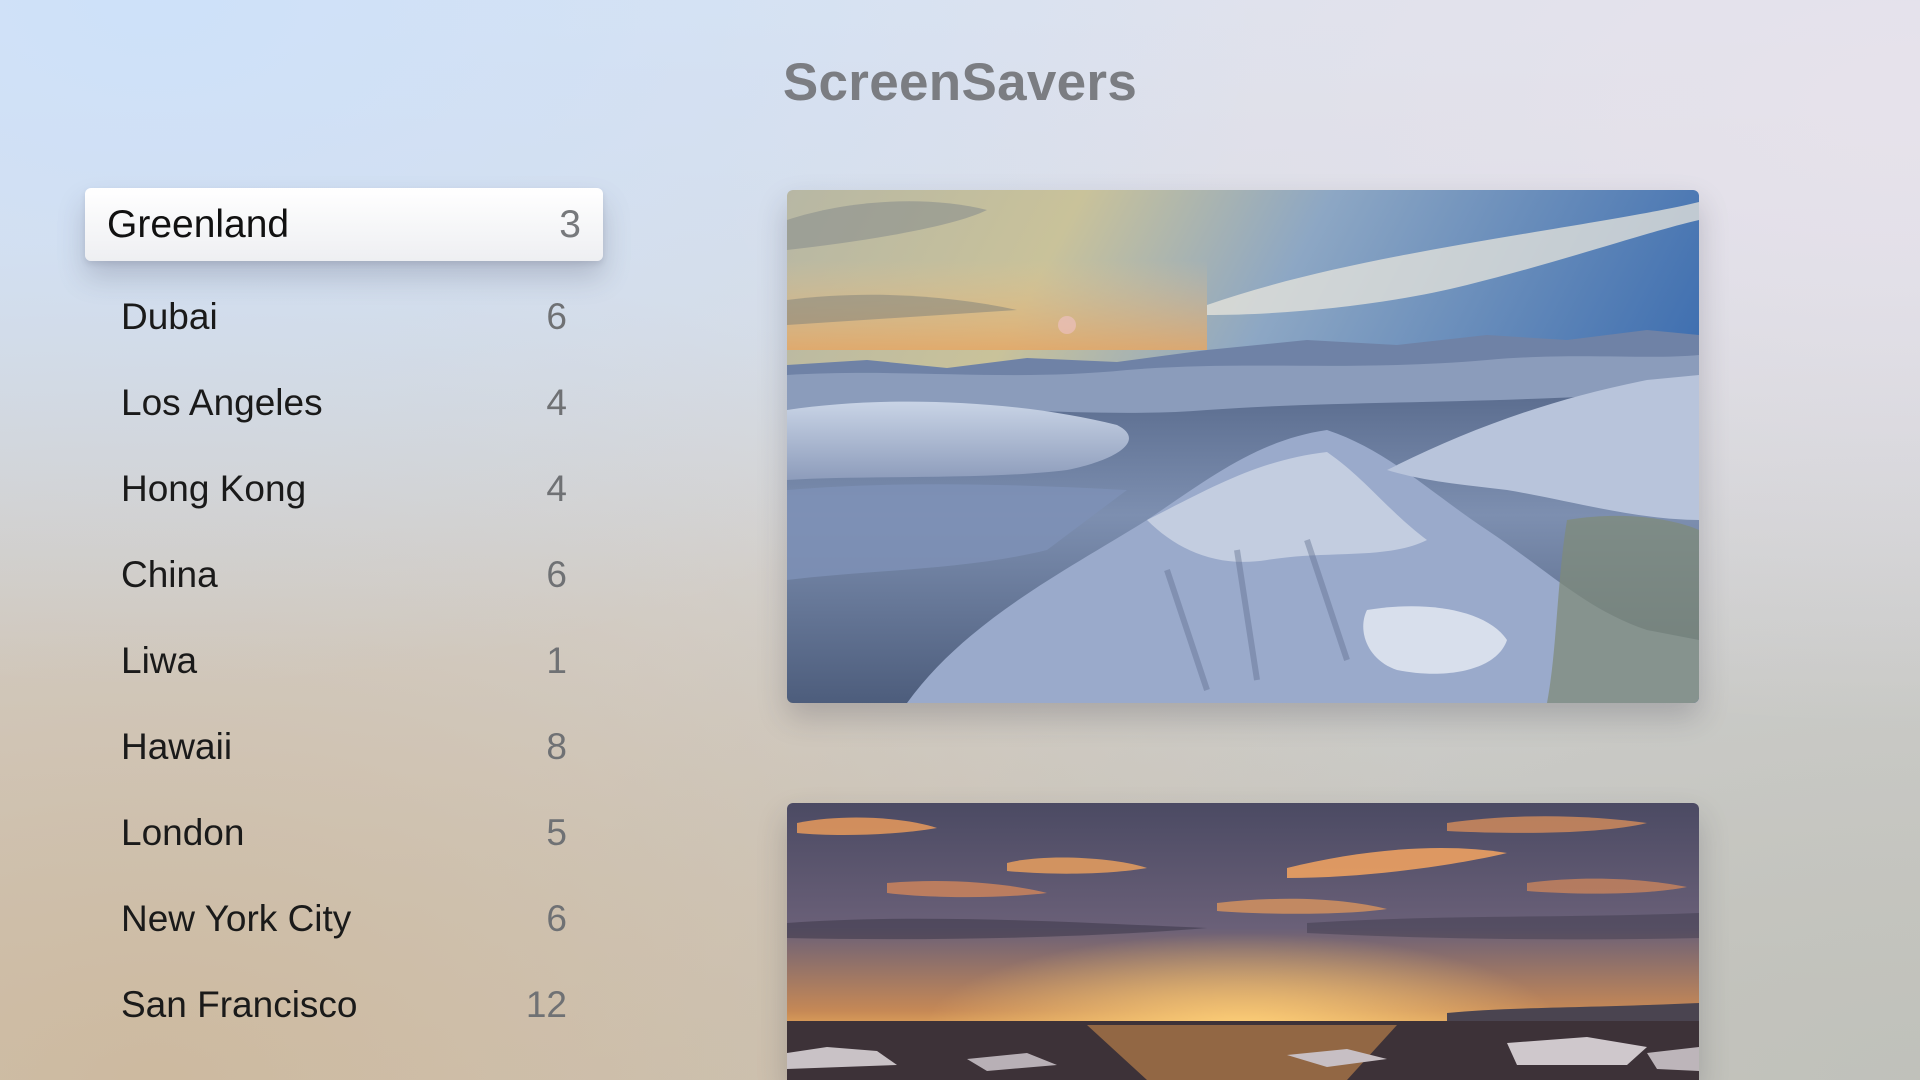  What do you see at coordinates (570, 224) in the screenshot?
I see `list-item-count: 3` at bounding box center [570, 224].